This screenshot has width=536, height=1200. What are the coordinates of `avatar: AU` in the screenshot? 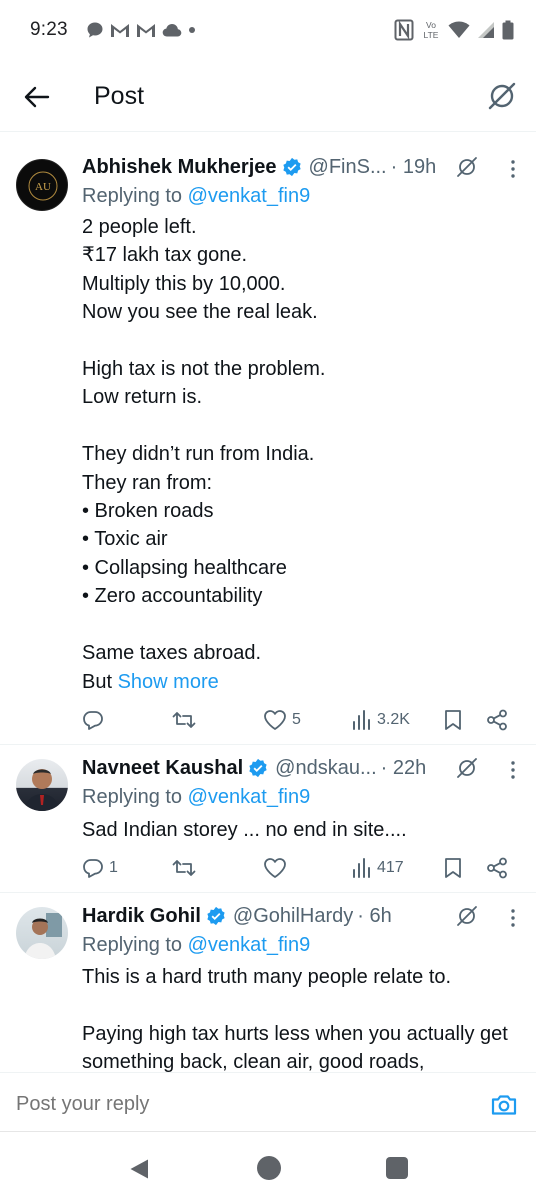 It's located at (42, 185).